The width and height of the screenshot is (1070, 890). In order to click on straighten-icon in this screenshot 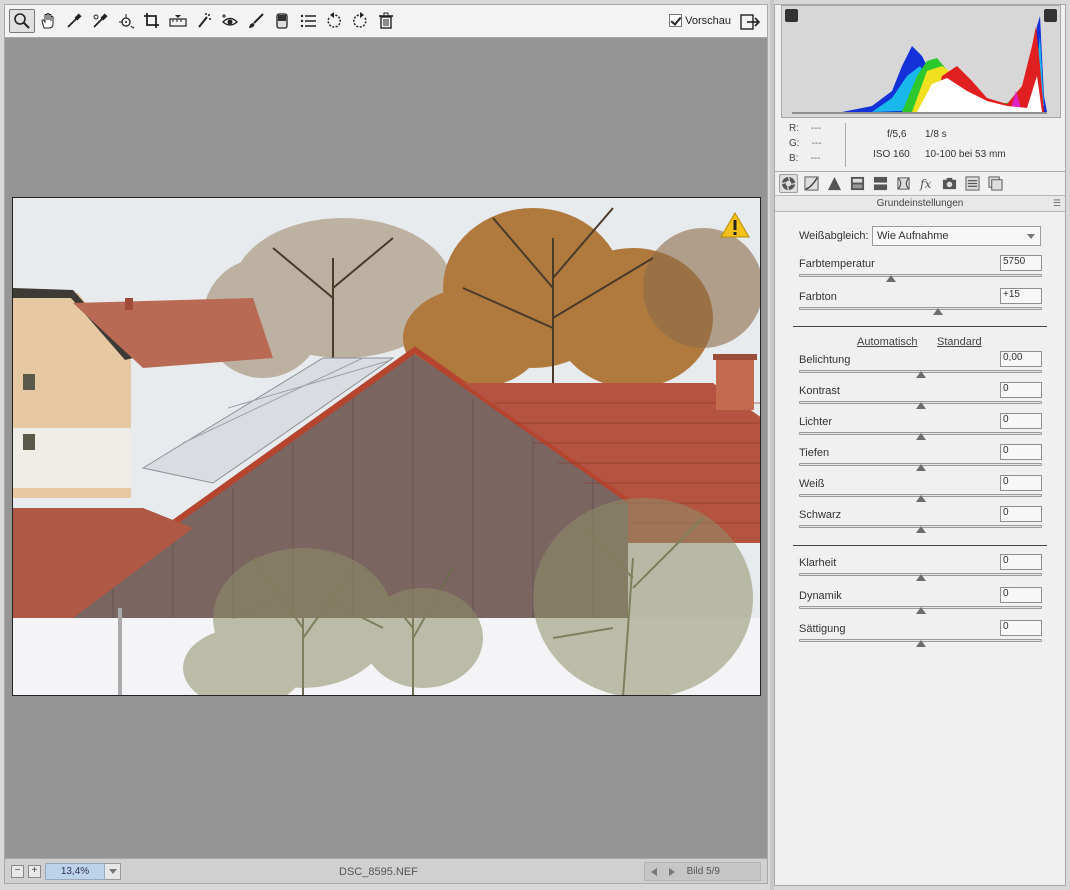, I will do `click(178, 21)`.